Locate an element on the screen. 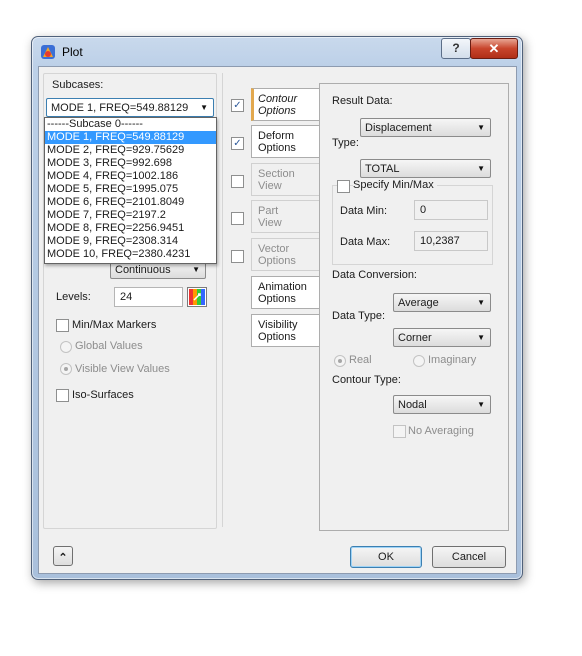  iso-surfaces-checkbox is located at coordinates (62, 395).